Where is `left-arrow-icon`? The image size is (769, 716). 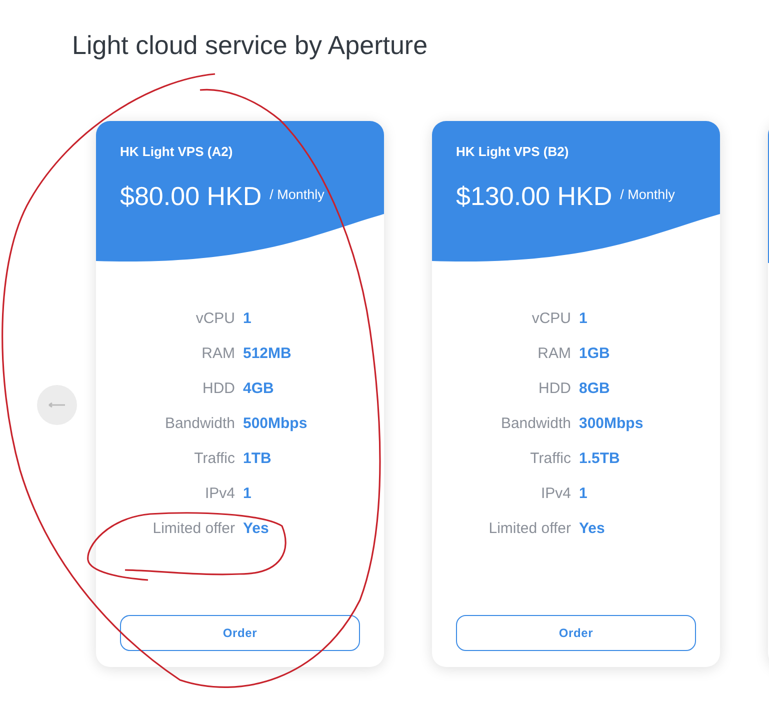
left-arrow-icon is located at coordinates (57, 405).